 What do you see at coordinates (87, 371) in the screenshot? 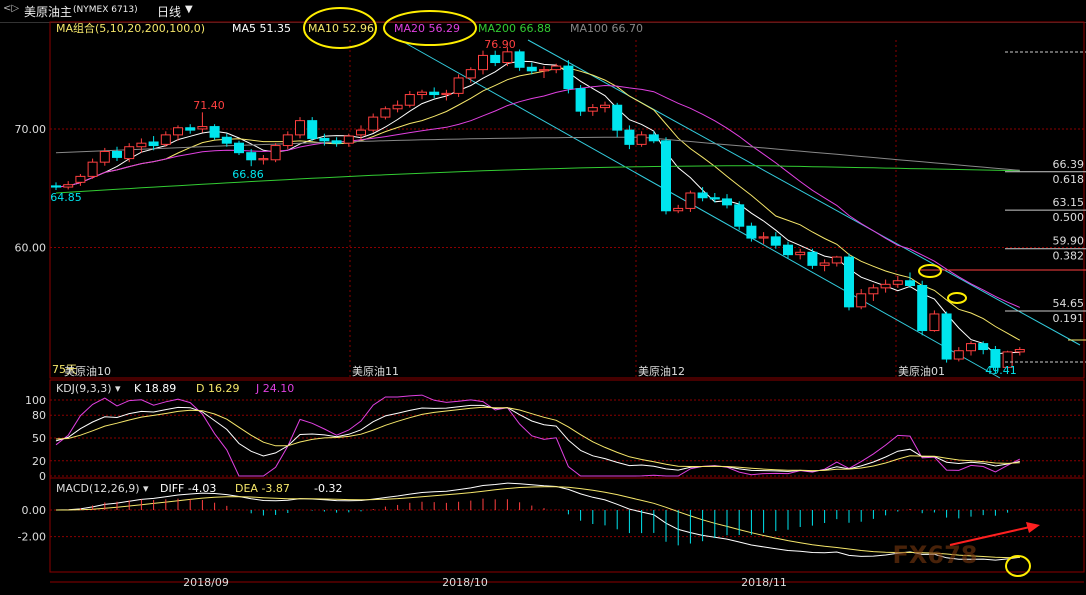
I see `contract-label: 美原油10` at bounding box center [87, 371].